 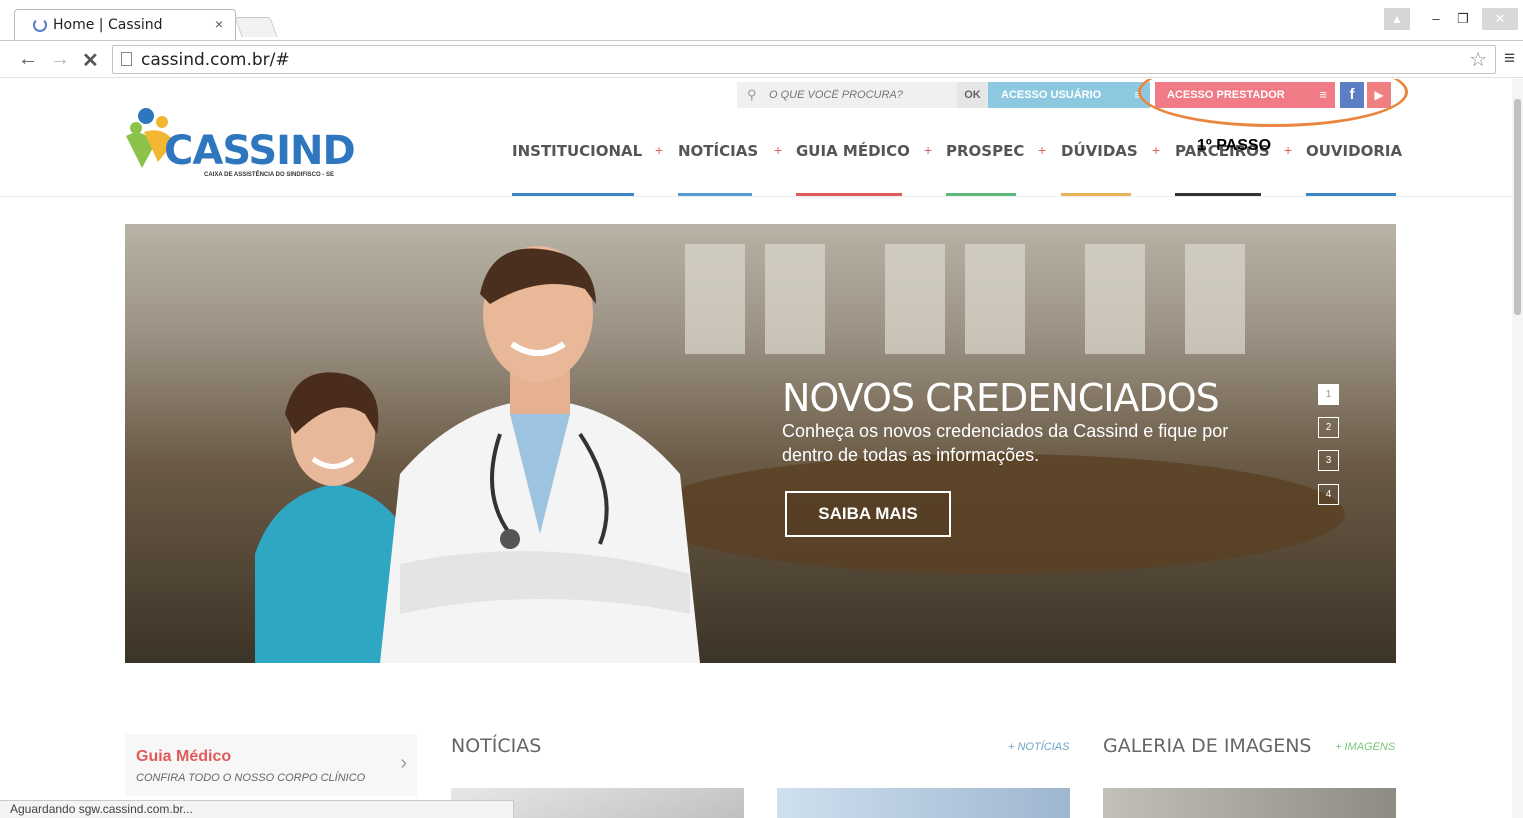 I want to click on chrome-menu-icon: ≡, so click(x=1509, y=59).